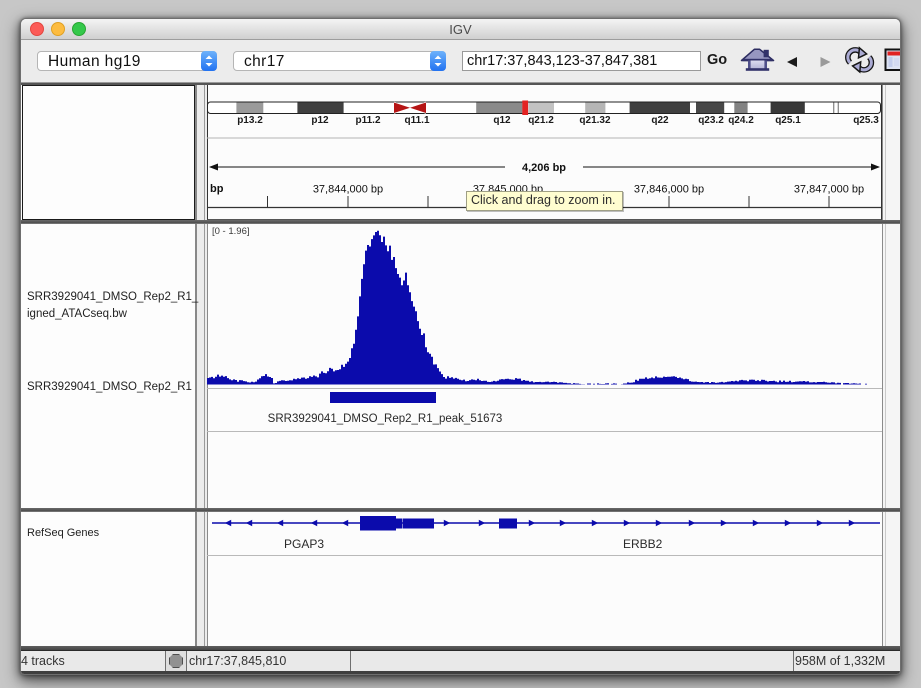 This screenshot has width=921, height=688. I want to click on svg-text: 37,844,000 bp, so click(348, 190).